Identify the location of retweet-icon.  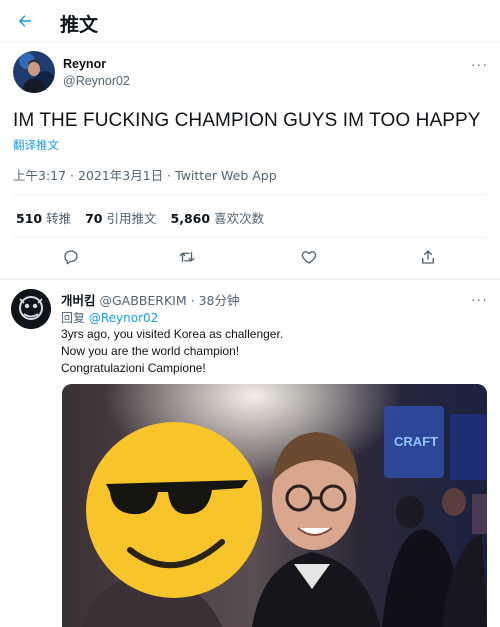
(187, 257).